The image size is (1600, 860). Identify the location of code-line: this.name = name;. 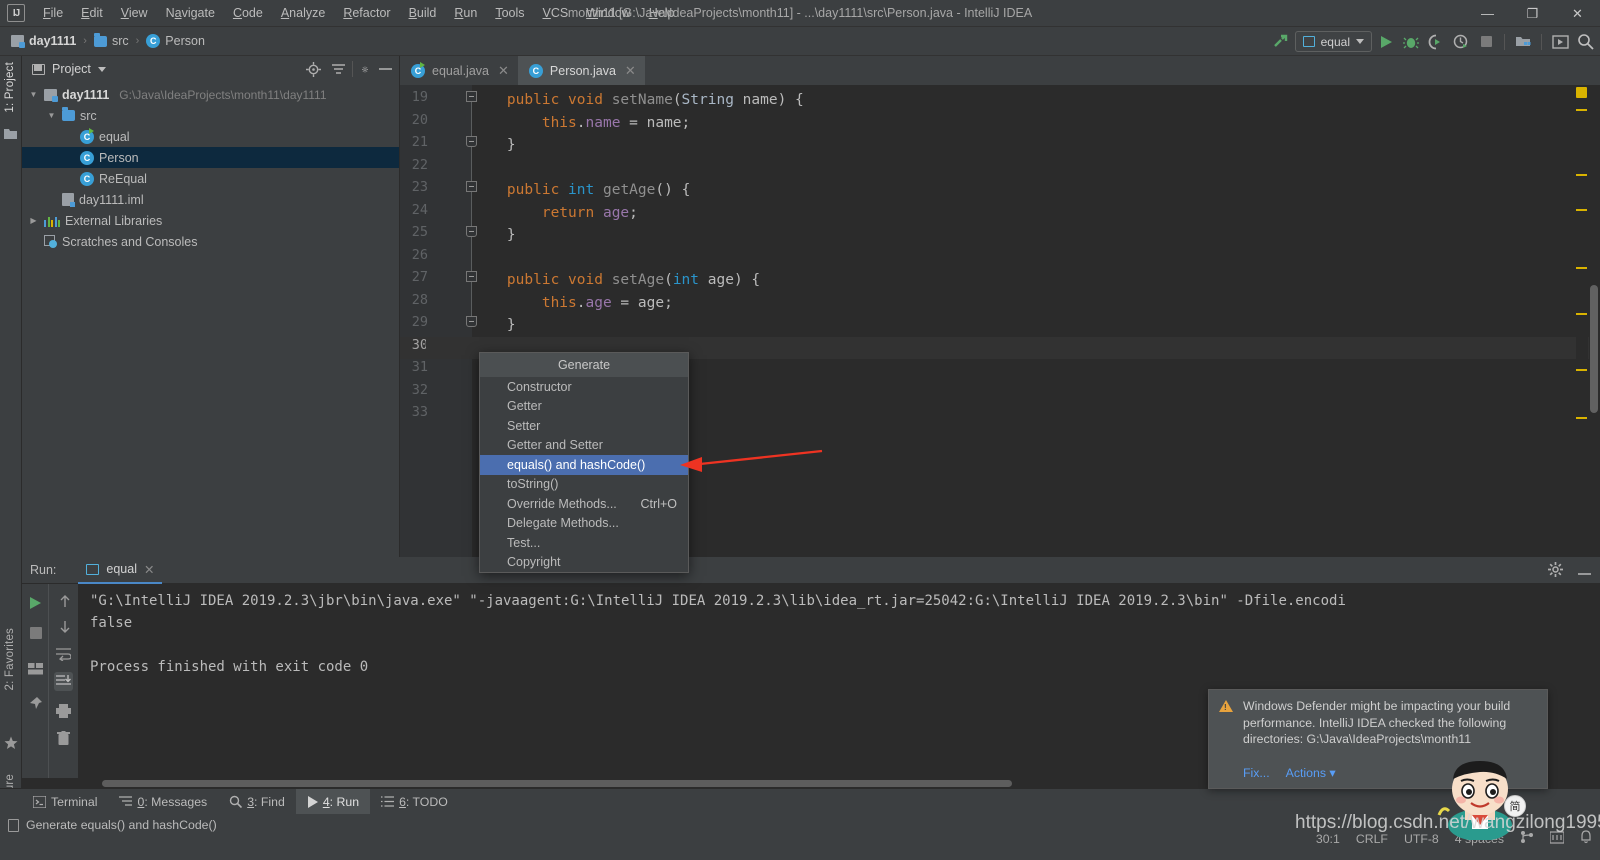
(581, 123).